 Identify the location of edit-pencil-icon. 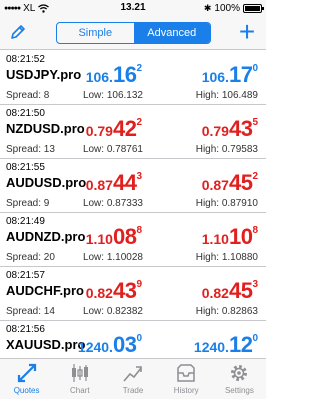
(18, 32).